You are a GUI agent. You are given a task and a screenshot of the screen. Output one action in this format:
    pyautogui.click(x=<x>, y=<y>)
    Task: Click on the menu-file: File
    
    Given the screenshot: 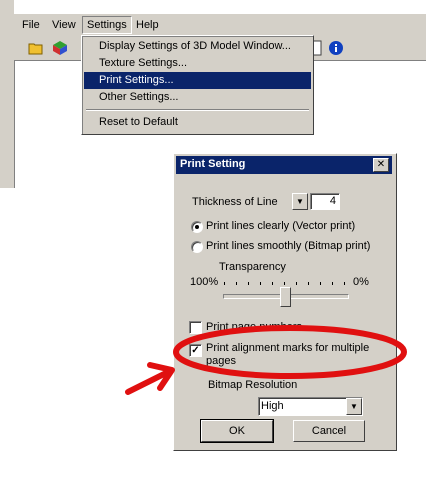 What is the action you would take?
    pyautogui.click(x=31, y=25)
    